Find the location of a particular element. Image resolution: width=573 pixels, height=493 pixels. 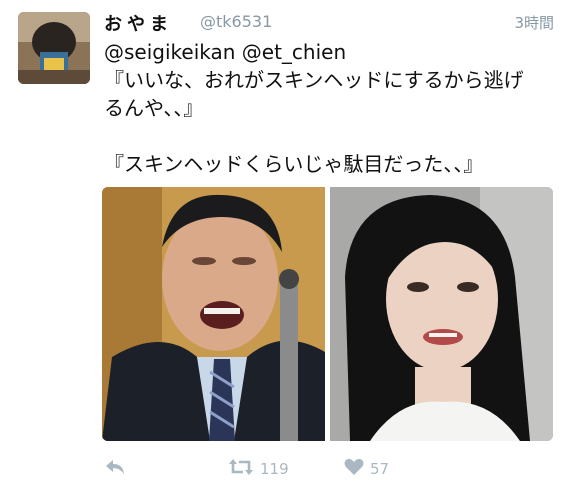

reply-arrow-icon is located at coordinates (115, 469).